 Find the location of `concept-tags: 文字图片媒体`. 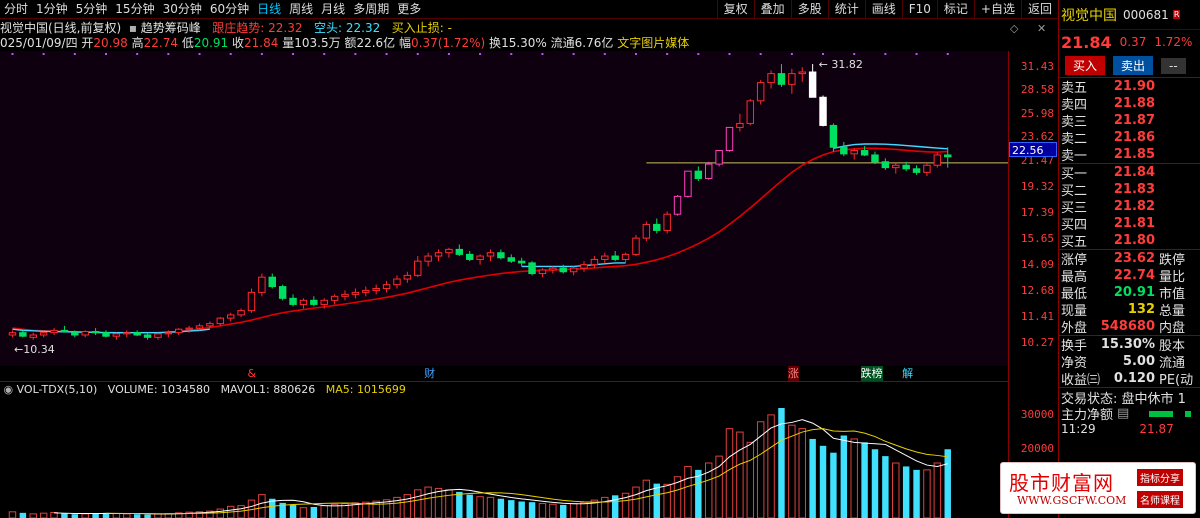

concept-tags: 文字图片媒体 is located at coordinates (653, 43).